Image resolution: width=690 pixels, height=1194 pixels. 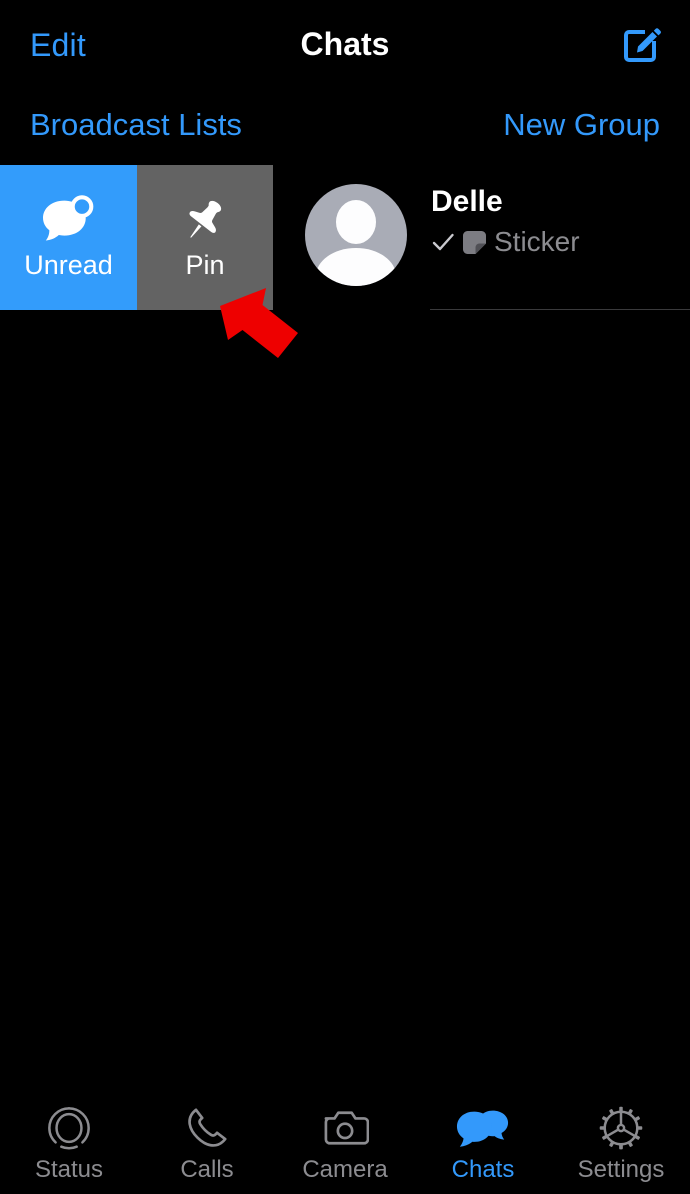 I want to click on tab-status: Status, so click(x=69, y=1142).